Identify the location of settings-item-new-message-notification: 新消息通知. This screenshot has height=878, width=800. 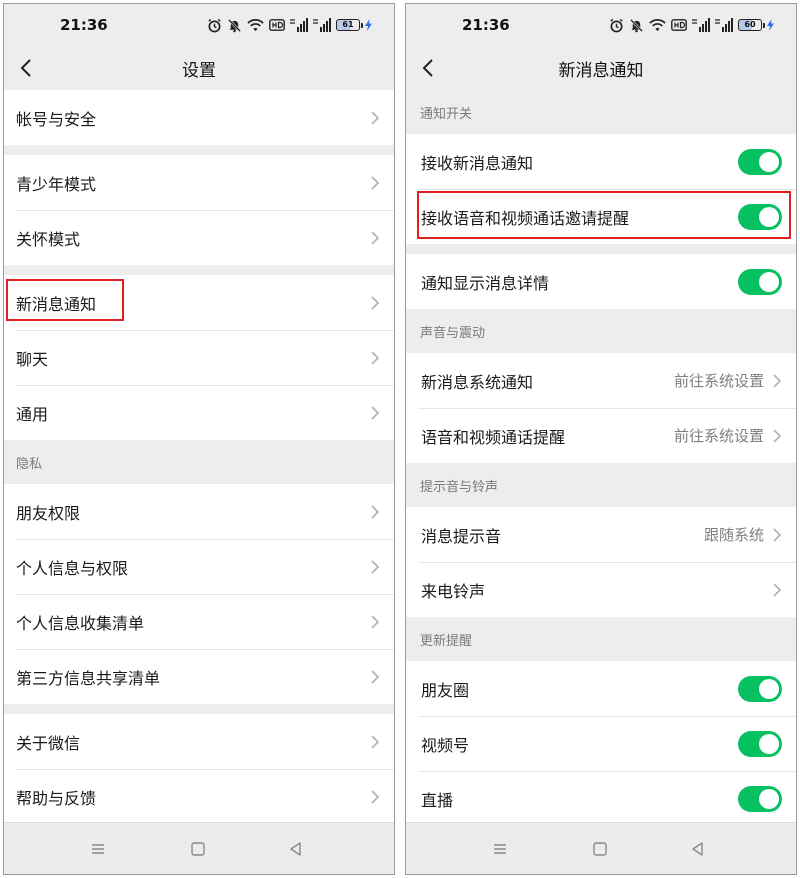
(199, 302).